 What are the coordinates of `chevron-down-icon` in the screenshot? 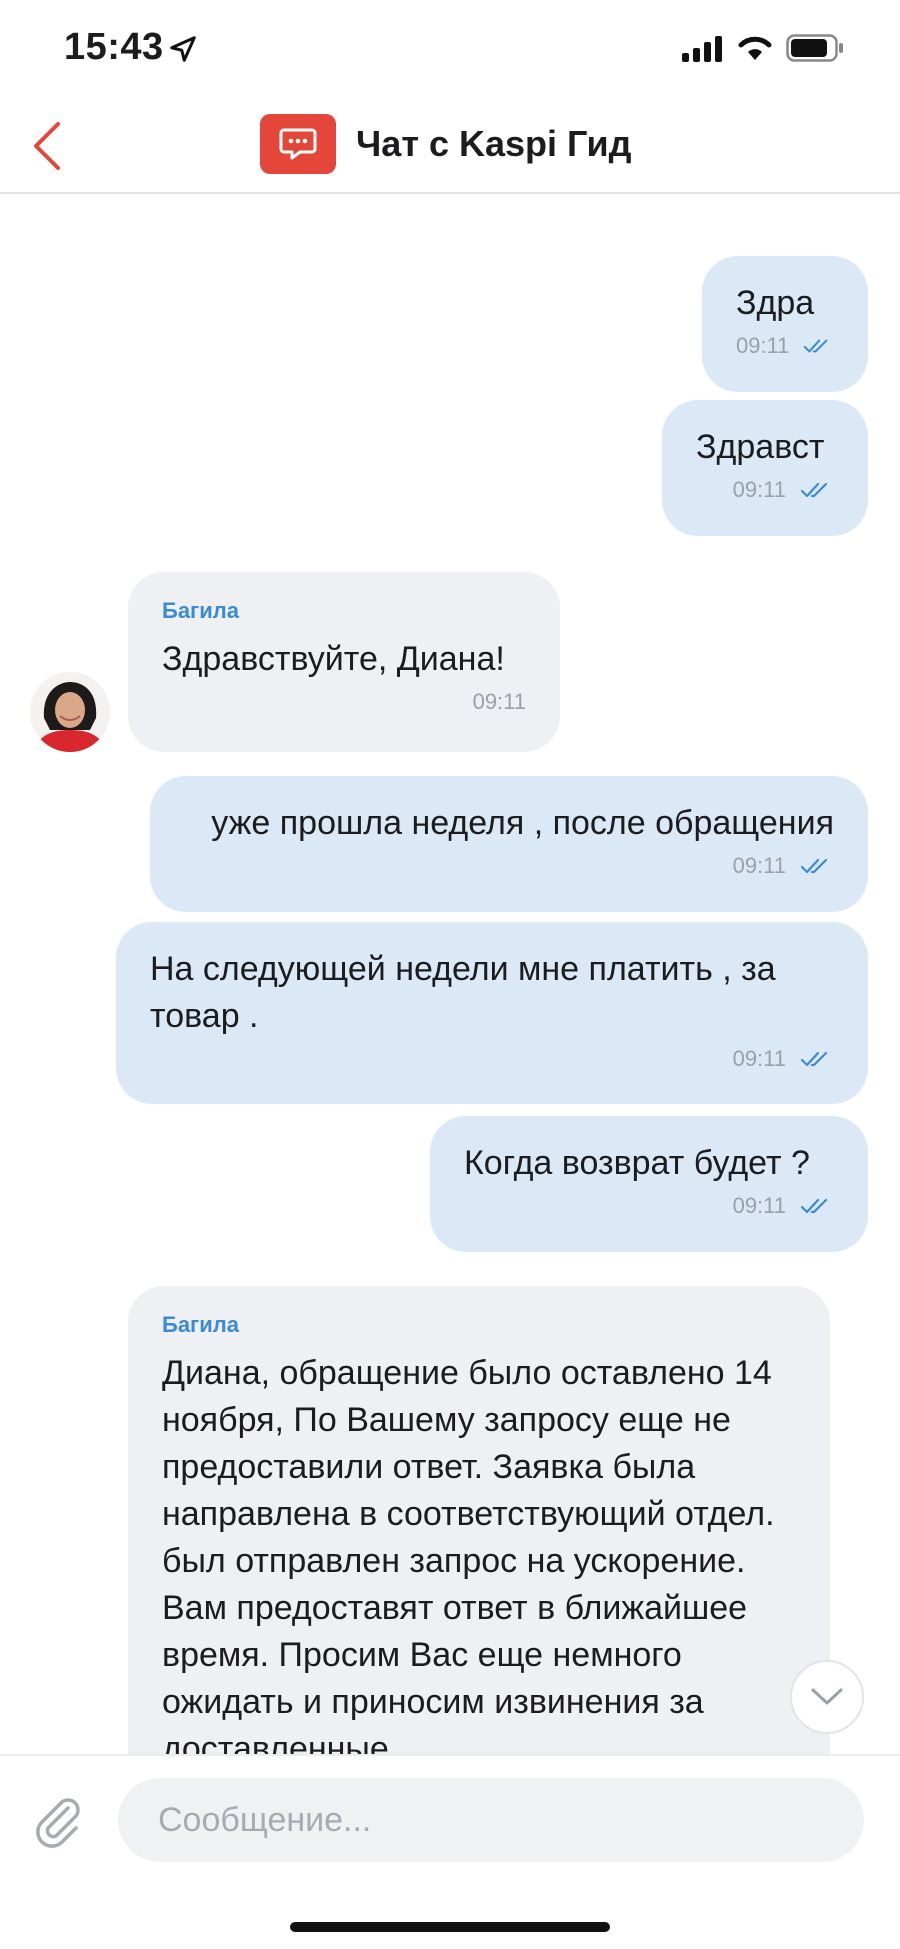 It's located at (827, 1696).